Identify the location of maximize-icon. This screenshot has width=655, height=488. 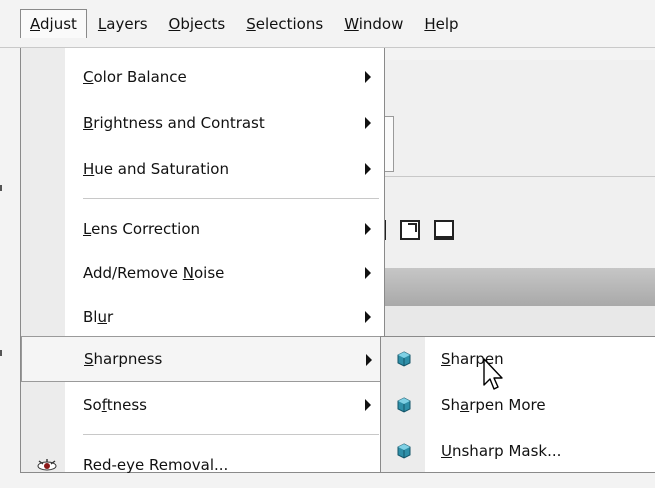
(410, 230).